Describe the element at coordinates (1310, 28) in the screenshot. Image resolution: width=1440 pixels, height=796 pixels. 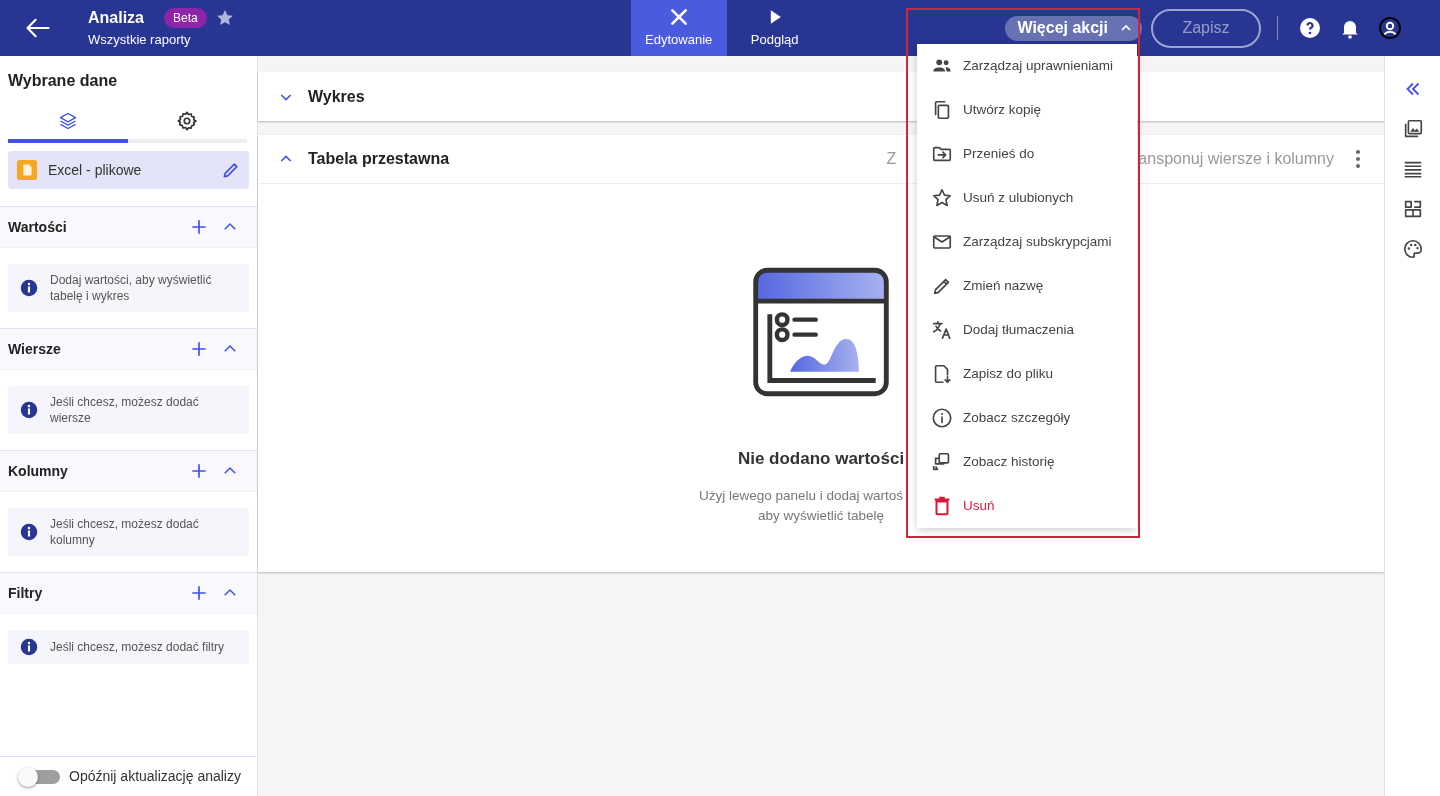
I see `help-icon` at that location.